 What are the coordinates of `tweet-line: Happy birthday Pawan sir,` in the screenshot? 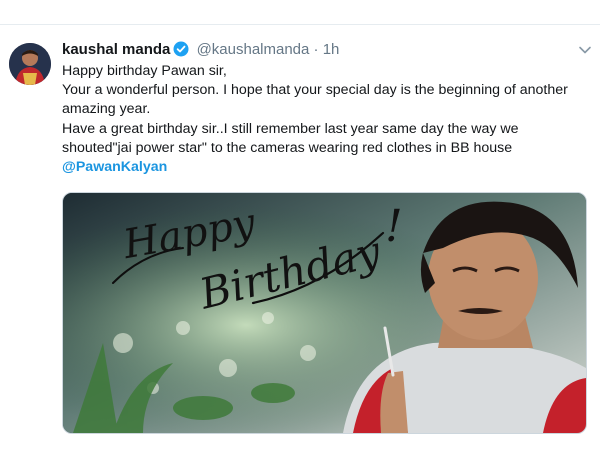 It's located at (144, 71).